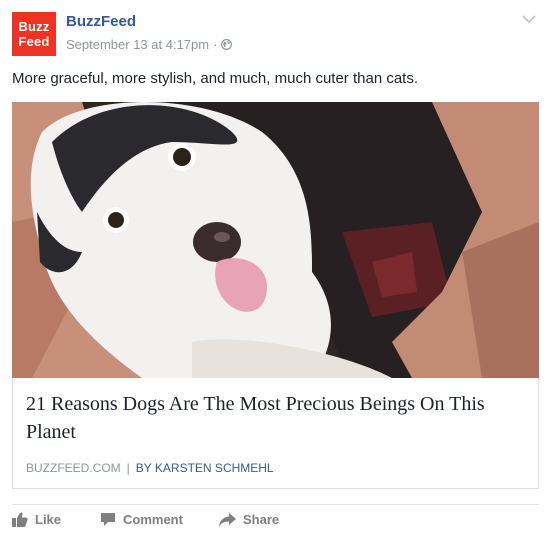 The width and height of the screenshot is (550, 538). Describe the element at coordinates (529, 19) in the screenshot. I see `chevron-down-icon` at that location.